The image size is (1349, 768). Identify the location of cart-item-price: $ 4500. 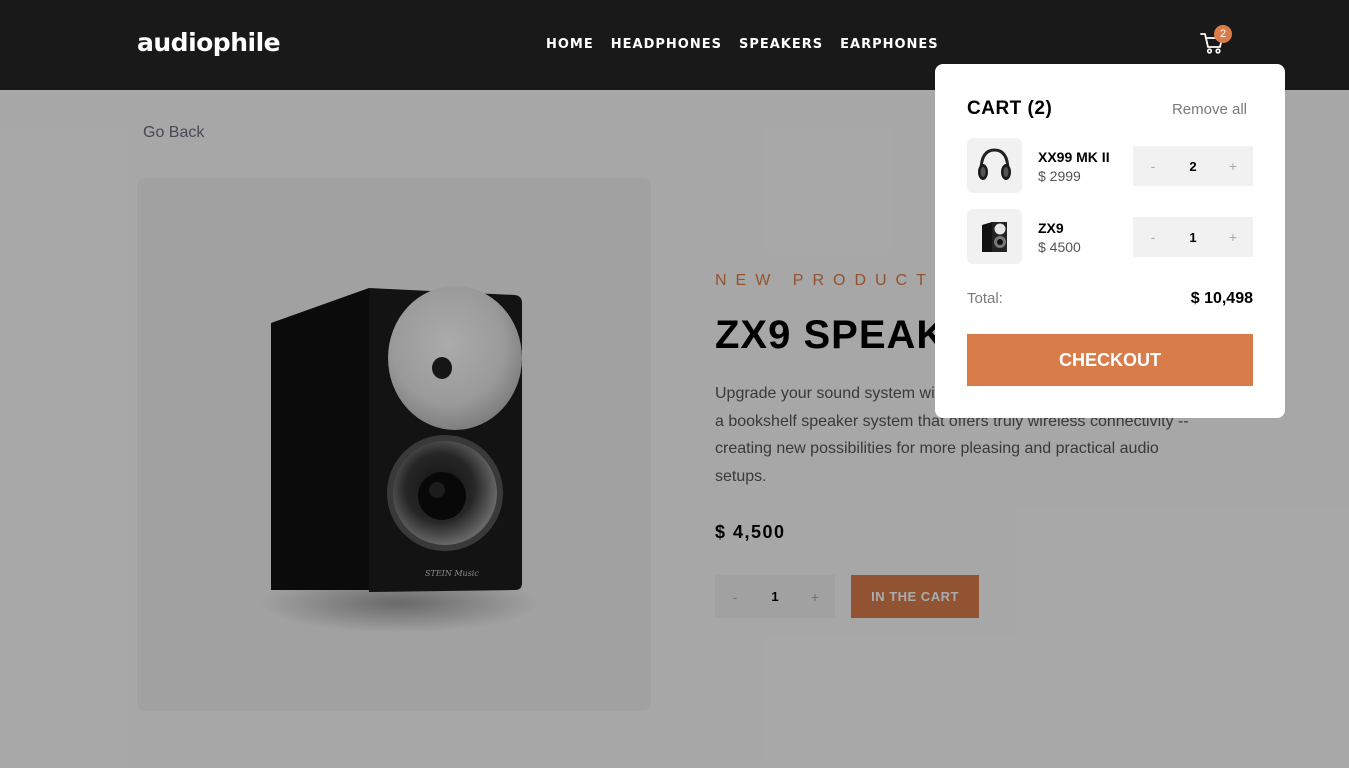
(1059, 247).